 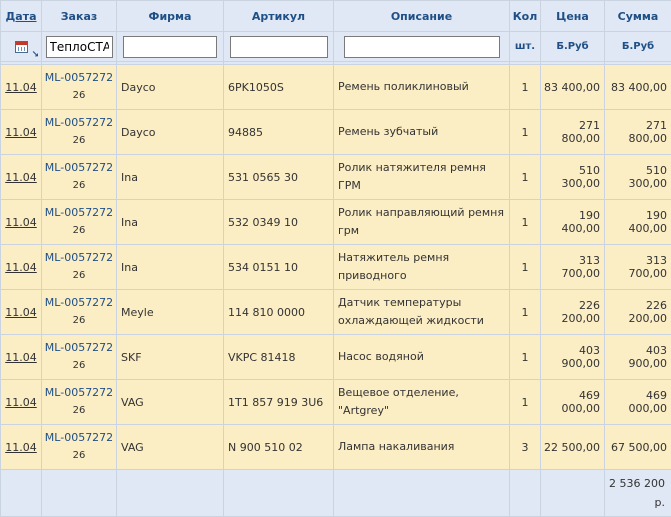 What do you see at coordinates (422, 87) in the screenshot?
I see `cell-description: Ремень поликлиновый` at bounding box center [422, 87].